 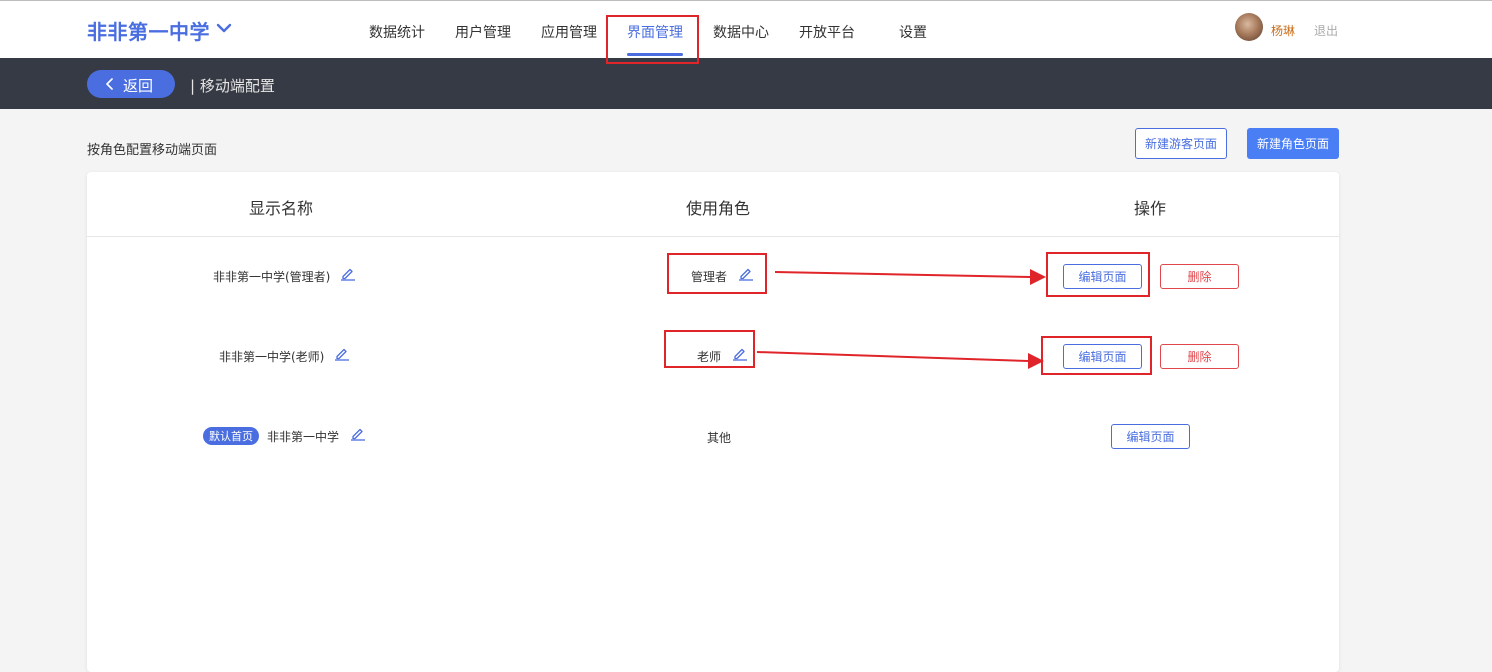 I want to click on annotation-box-nav, so click(x=652, y=39).